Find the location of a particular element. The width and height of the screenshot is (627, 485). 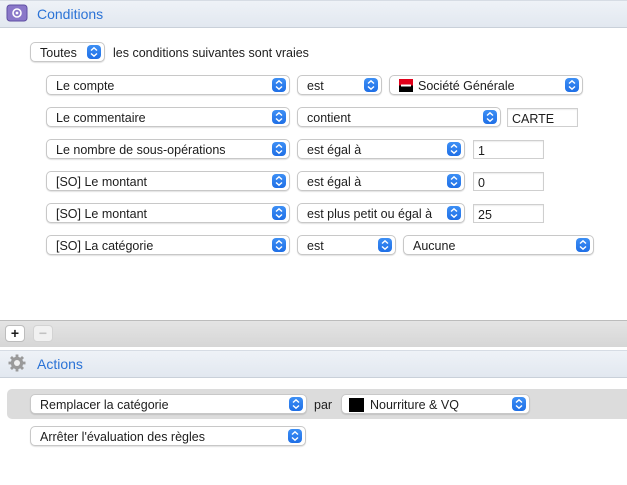

action-type-select: Arrêter l'évaluation des règles is located at coordinates (168, 436).